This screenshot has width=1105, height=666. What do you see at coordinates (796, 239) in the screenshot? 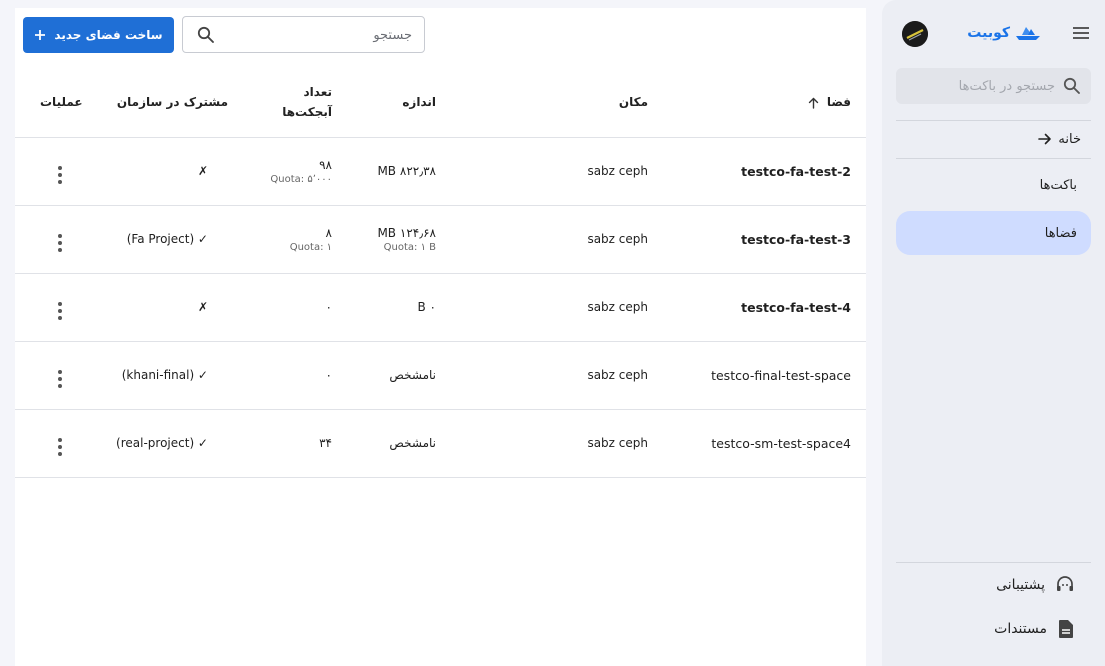
I see `space-name: testco-fa-test-3` at bounding box center [796, 239].